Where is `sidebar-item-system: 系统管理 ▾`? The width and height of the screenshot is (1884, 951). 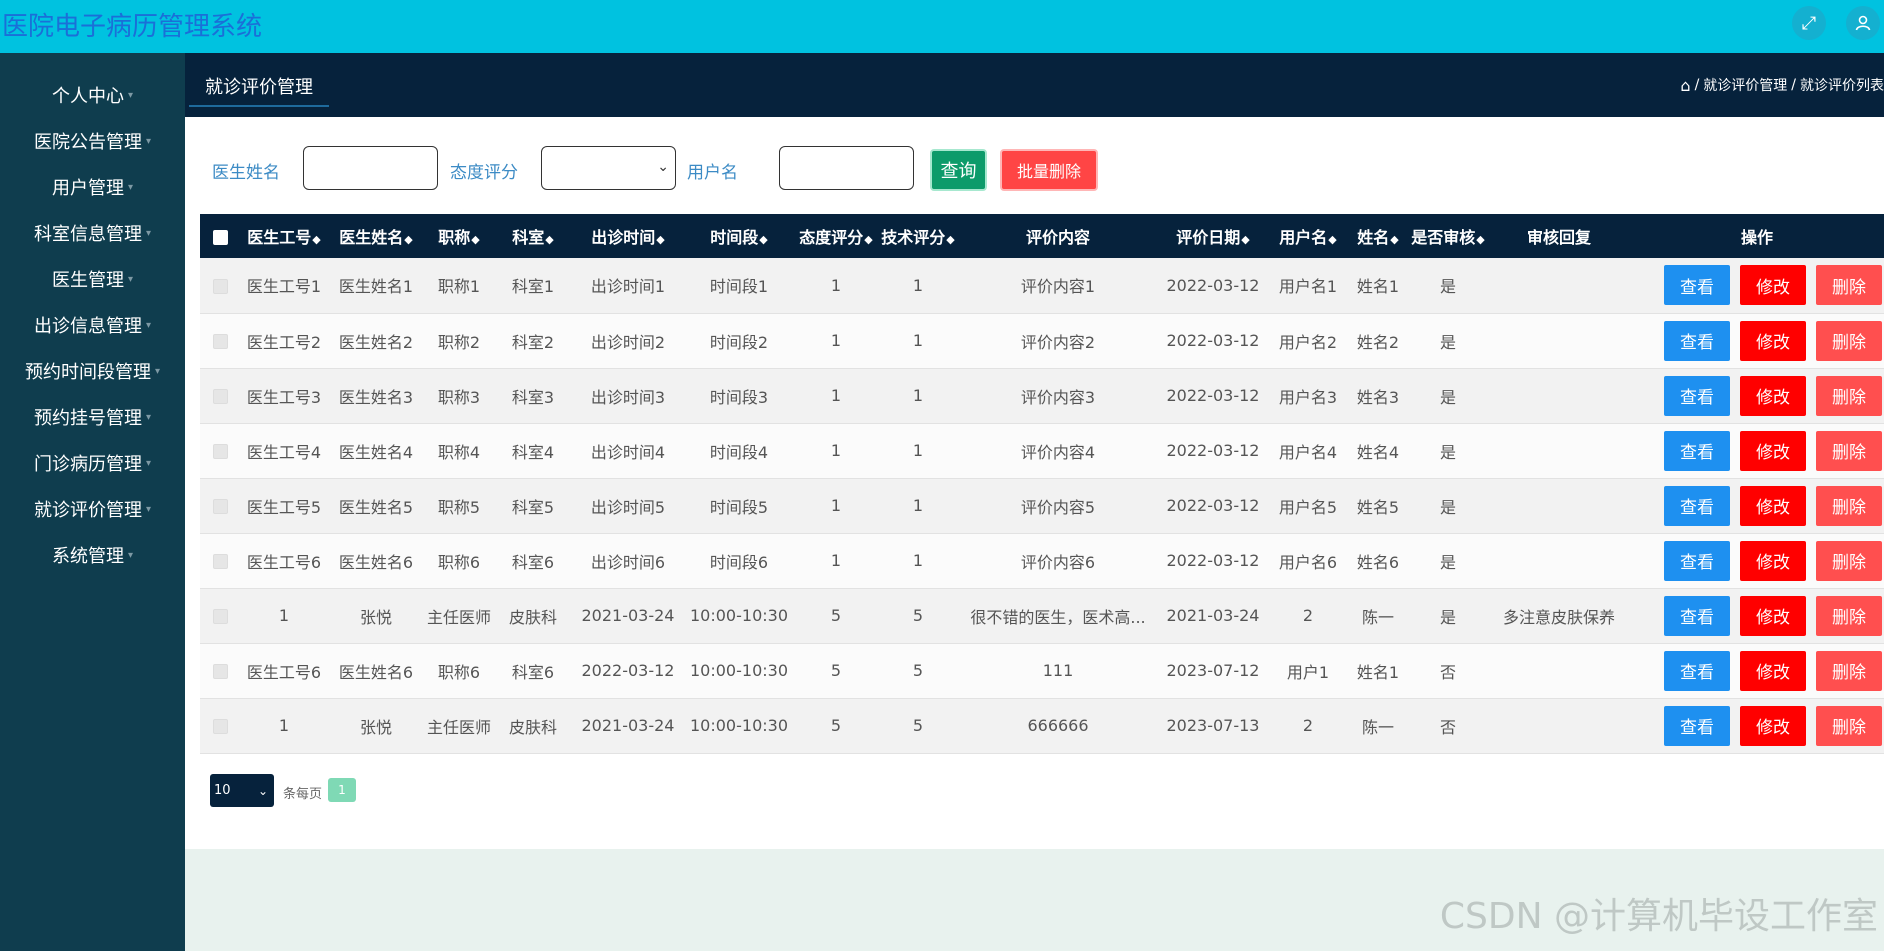
sidebar-item-system: 系统管理 ▾ is located at coordinates (92, 555).